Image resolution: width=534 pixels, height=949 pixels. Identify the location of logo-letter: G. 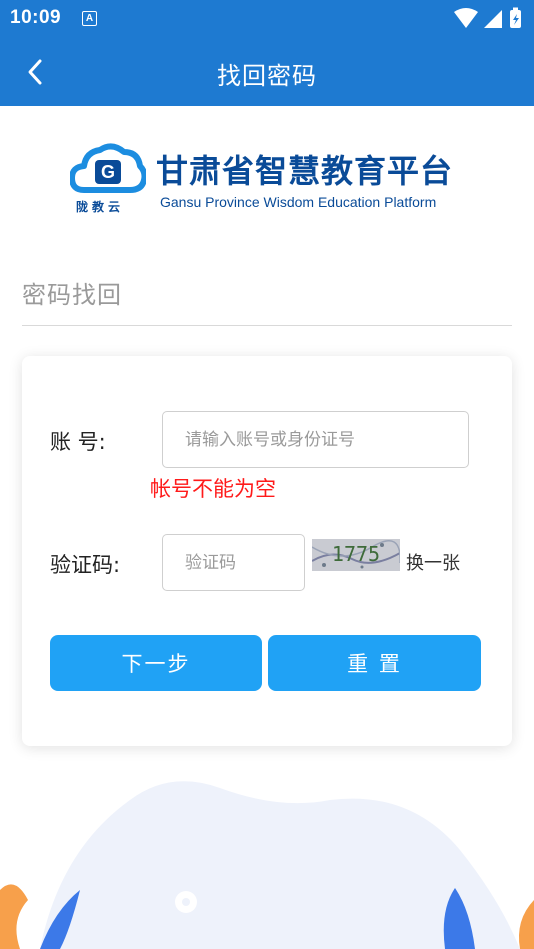
(108, 172).